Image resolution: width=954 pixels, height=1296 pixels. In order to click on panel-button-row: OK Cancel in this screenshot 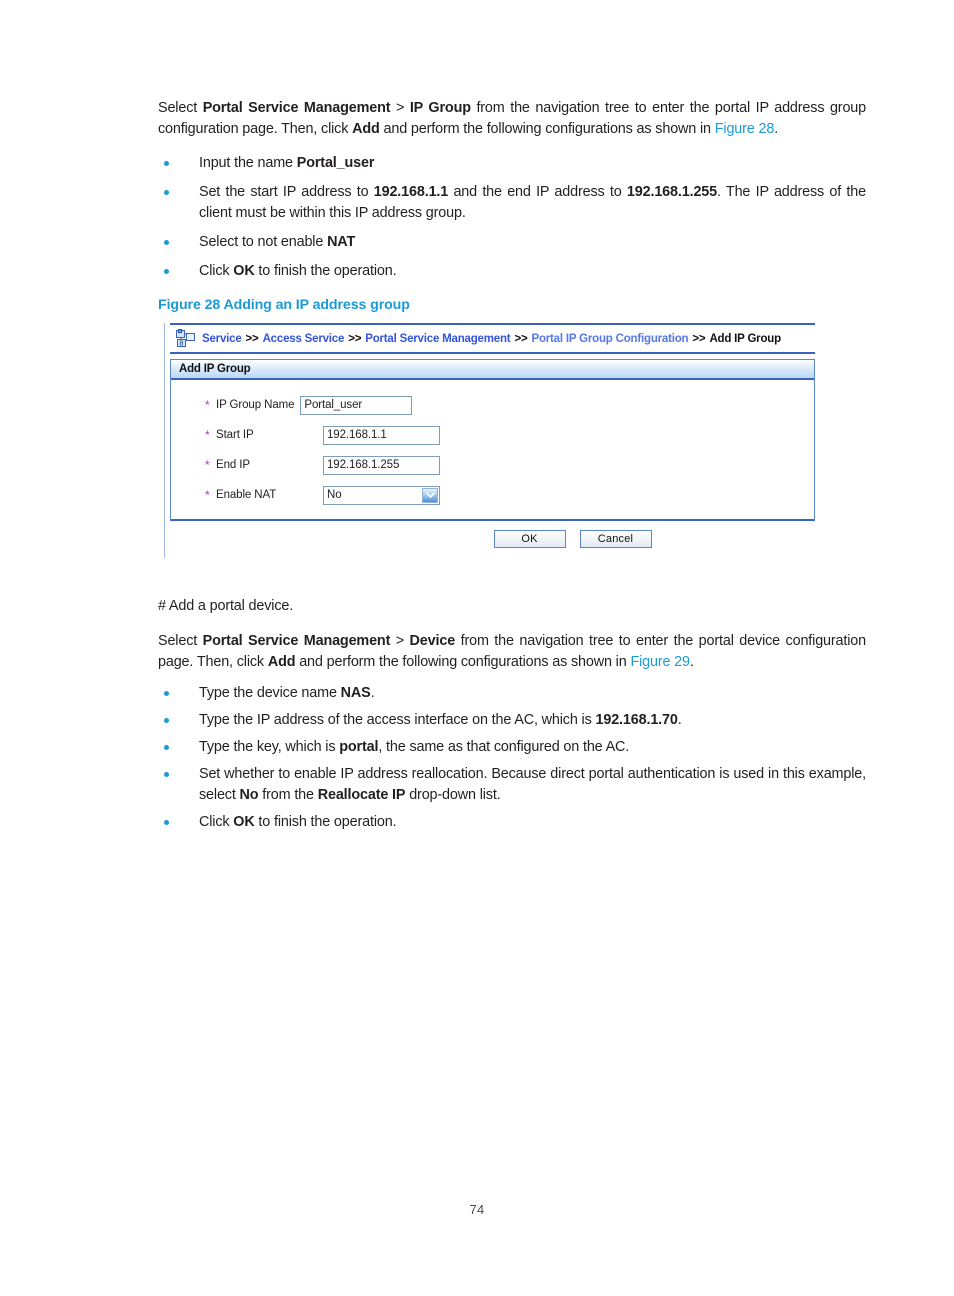, I will do `click(492, 539)`.